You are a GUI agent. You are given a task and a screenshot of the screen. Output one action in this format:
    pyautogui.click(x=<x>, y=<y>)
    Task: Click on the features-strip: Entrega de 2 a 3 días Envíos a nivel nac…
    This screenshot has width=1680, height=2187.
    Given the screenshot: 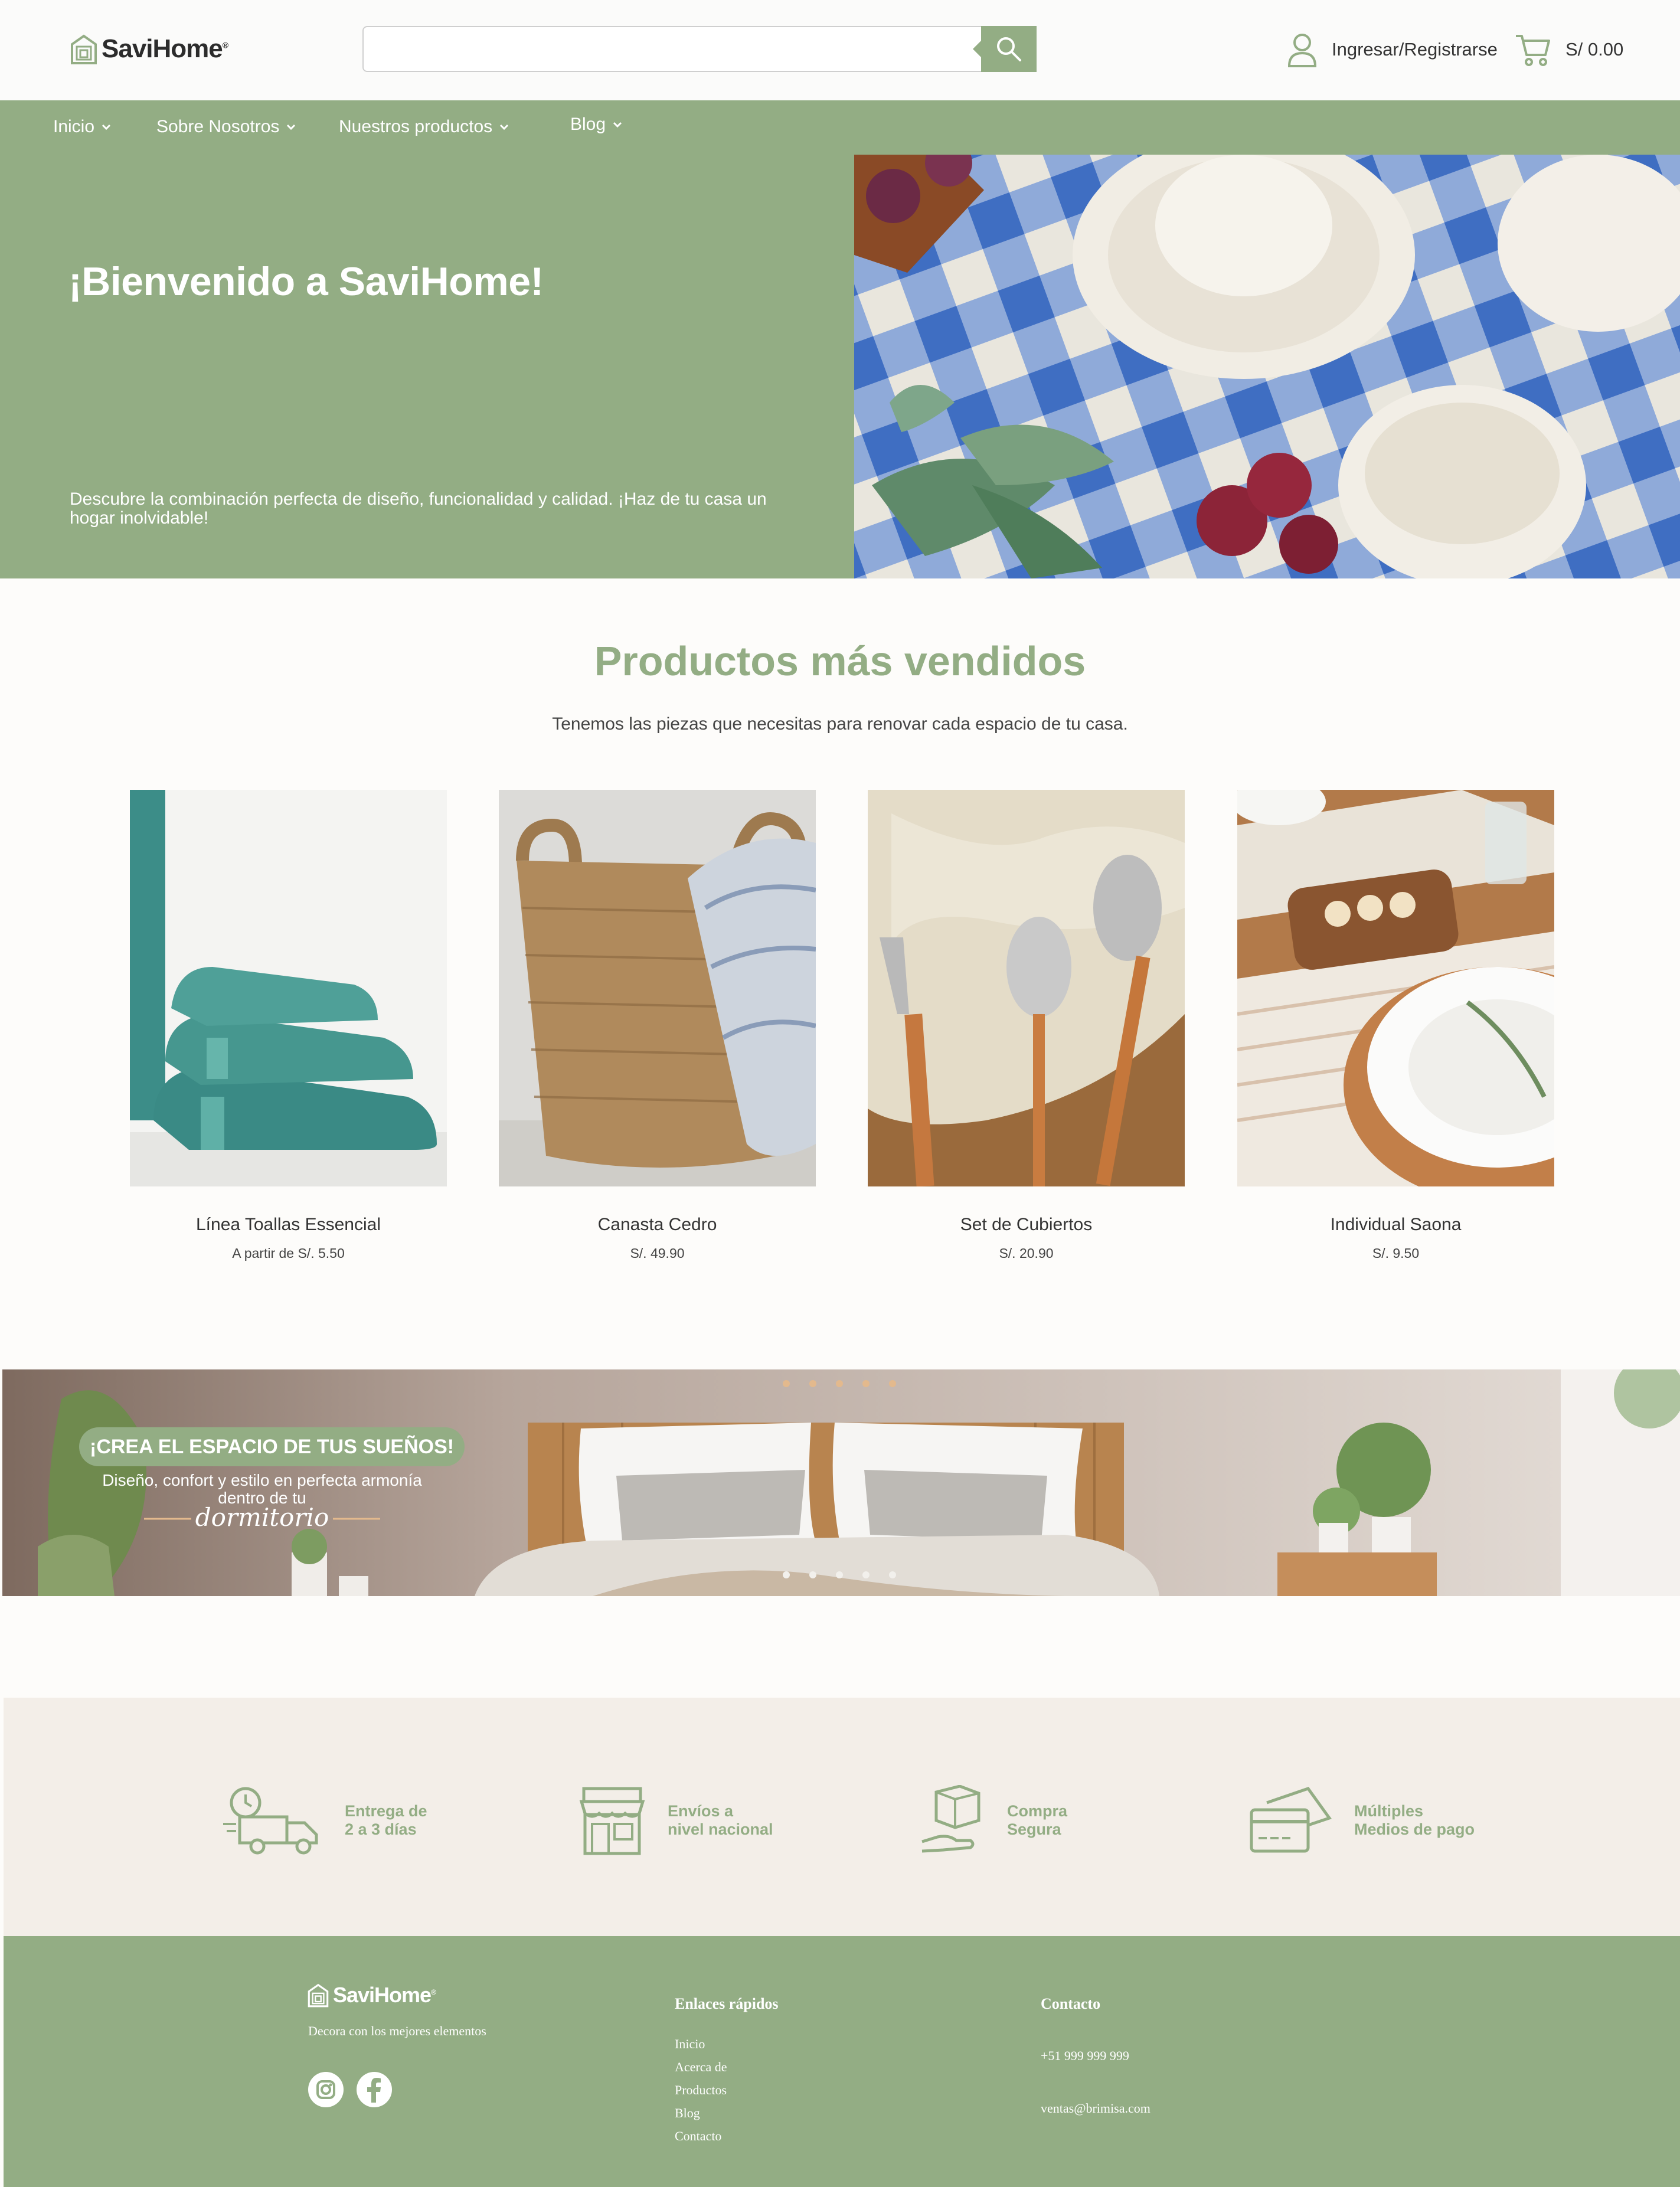 What is the action you would take?
    pyautogui.click(x=842, y=1817)
    